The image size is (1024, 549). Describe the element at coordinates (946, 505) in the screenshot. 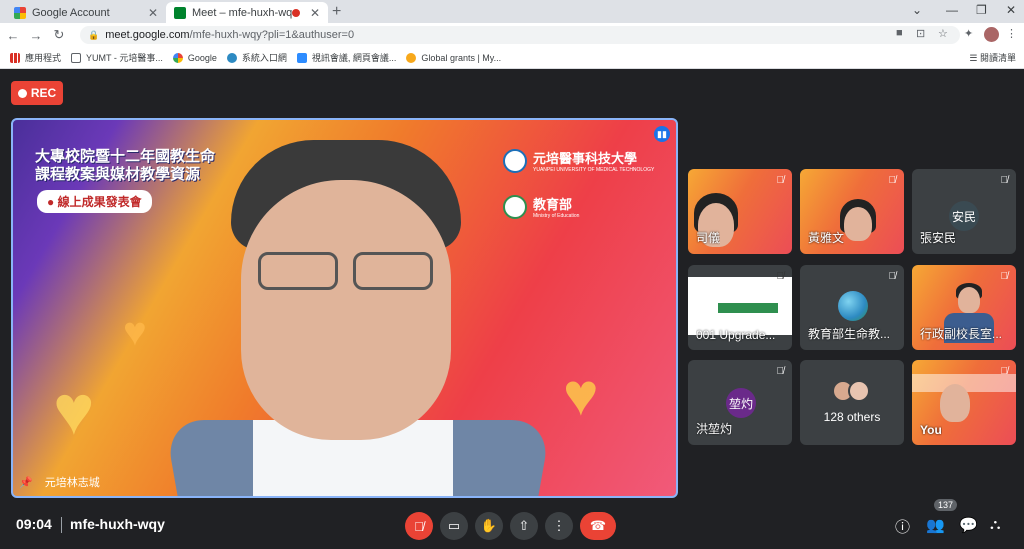

I see `people-count-badge: 137` at that location.